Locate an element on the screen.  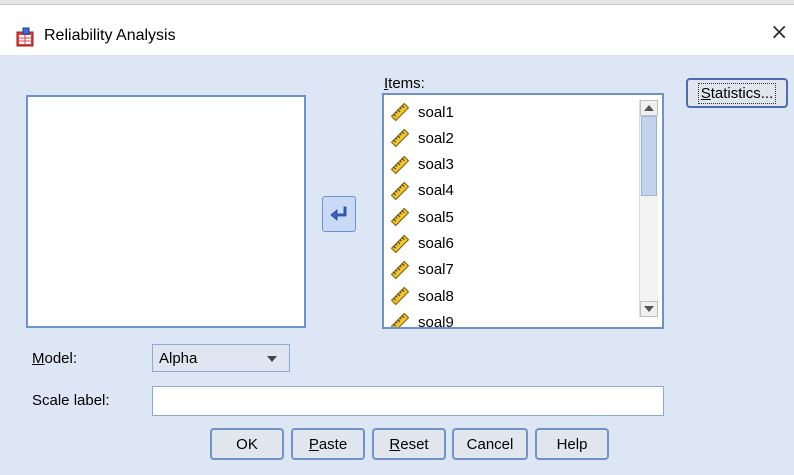
help-button: Help is located at coordinates (572, 444).